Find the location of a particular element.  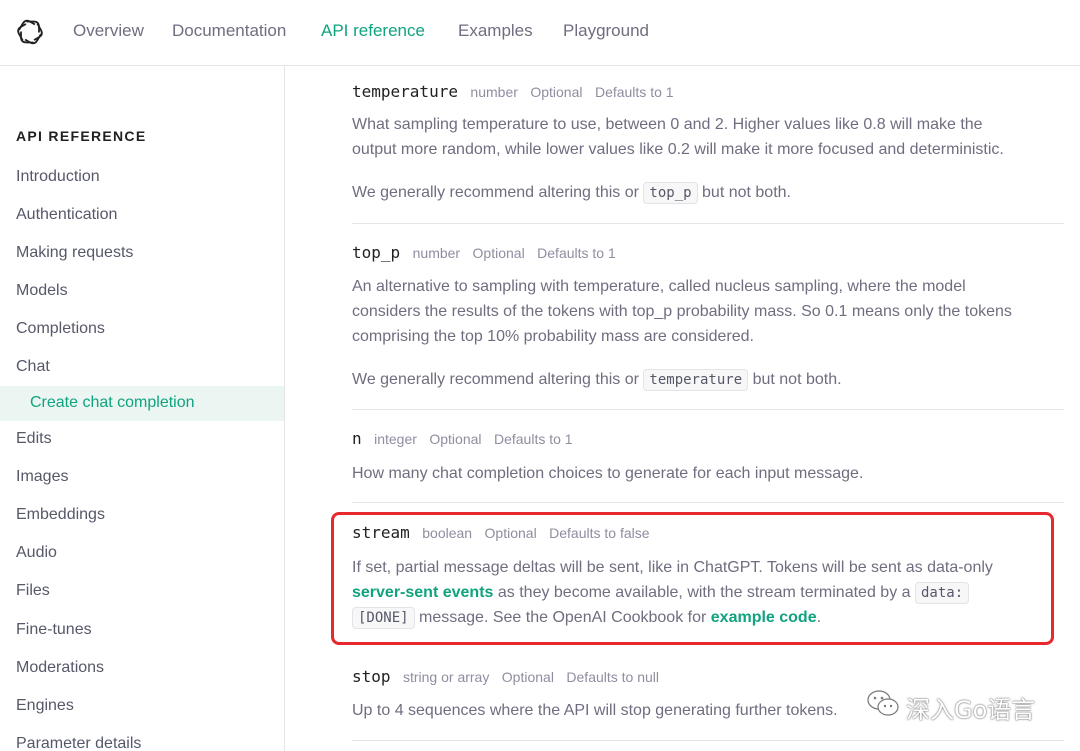

sidebar-item-images: Images is located at coordinates (42, 477).